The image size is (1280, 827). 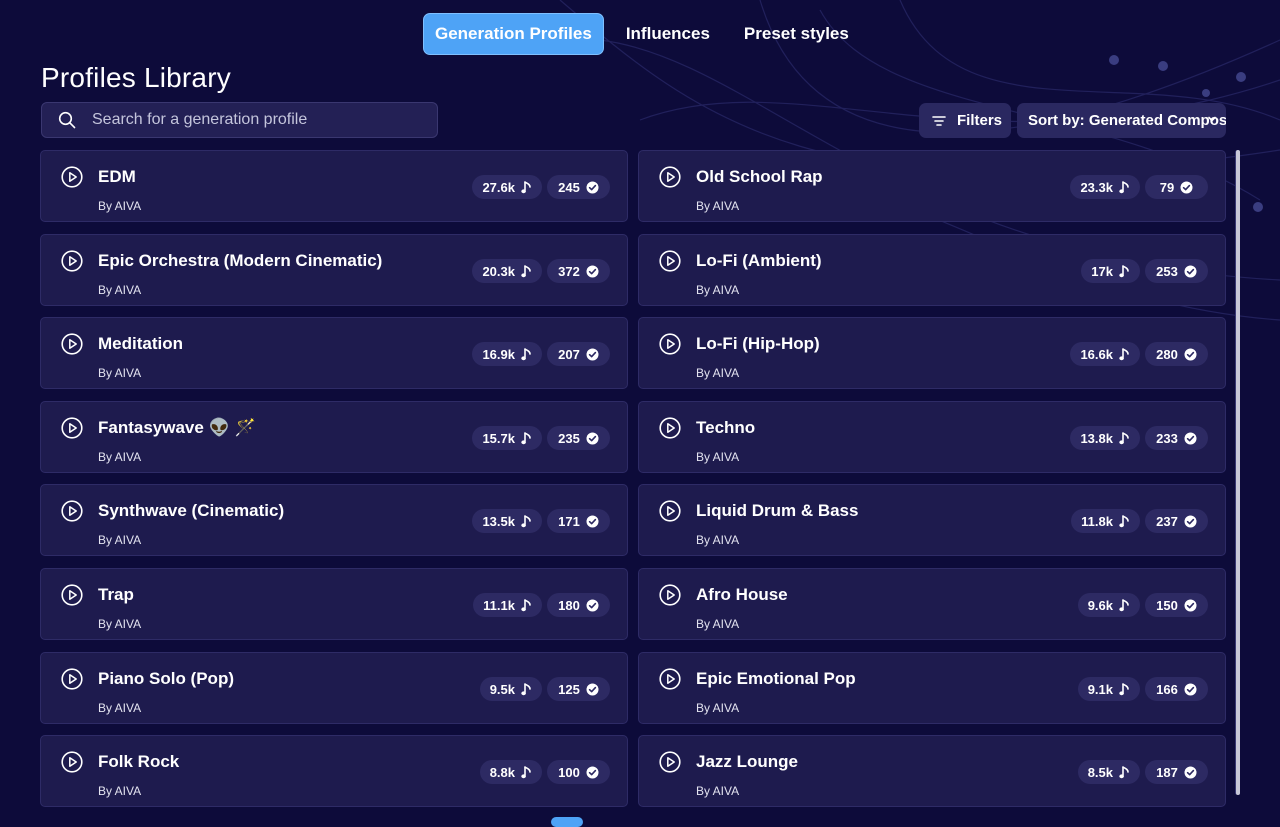 I want to click on scrollbar-thumb, so click(x=1238, y=472).